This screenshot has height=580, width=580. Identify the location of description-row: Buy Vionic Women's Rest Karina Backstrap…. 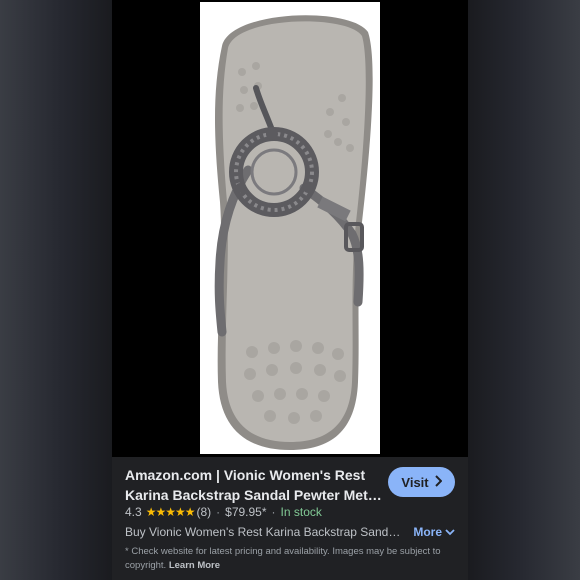
(290, 532).